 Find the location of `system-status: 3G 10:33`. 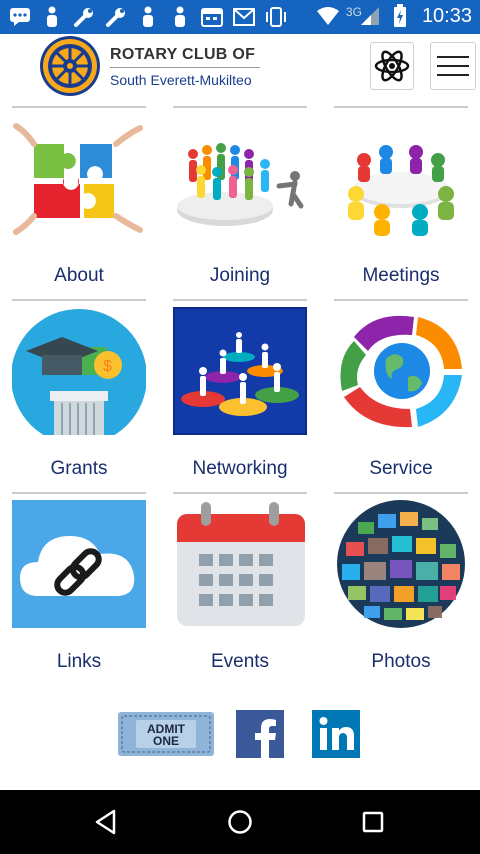

system-status: 3G 10:33 is located at coordinates (394, 16).